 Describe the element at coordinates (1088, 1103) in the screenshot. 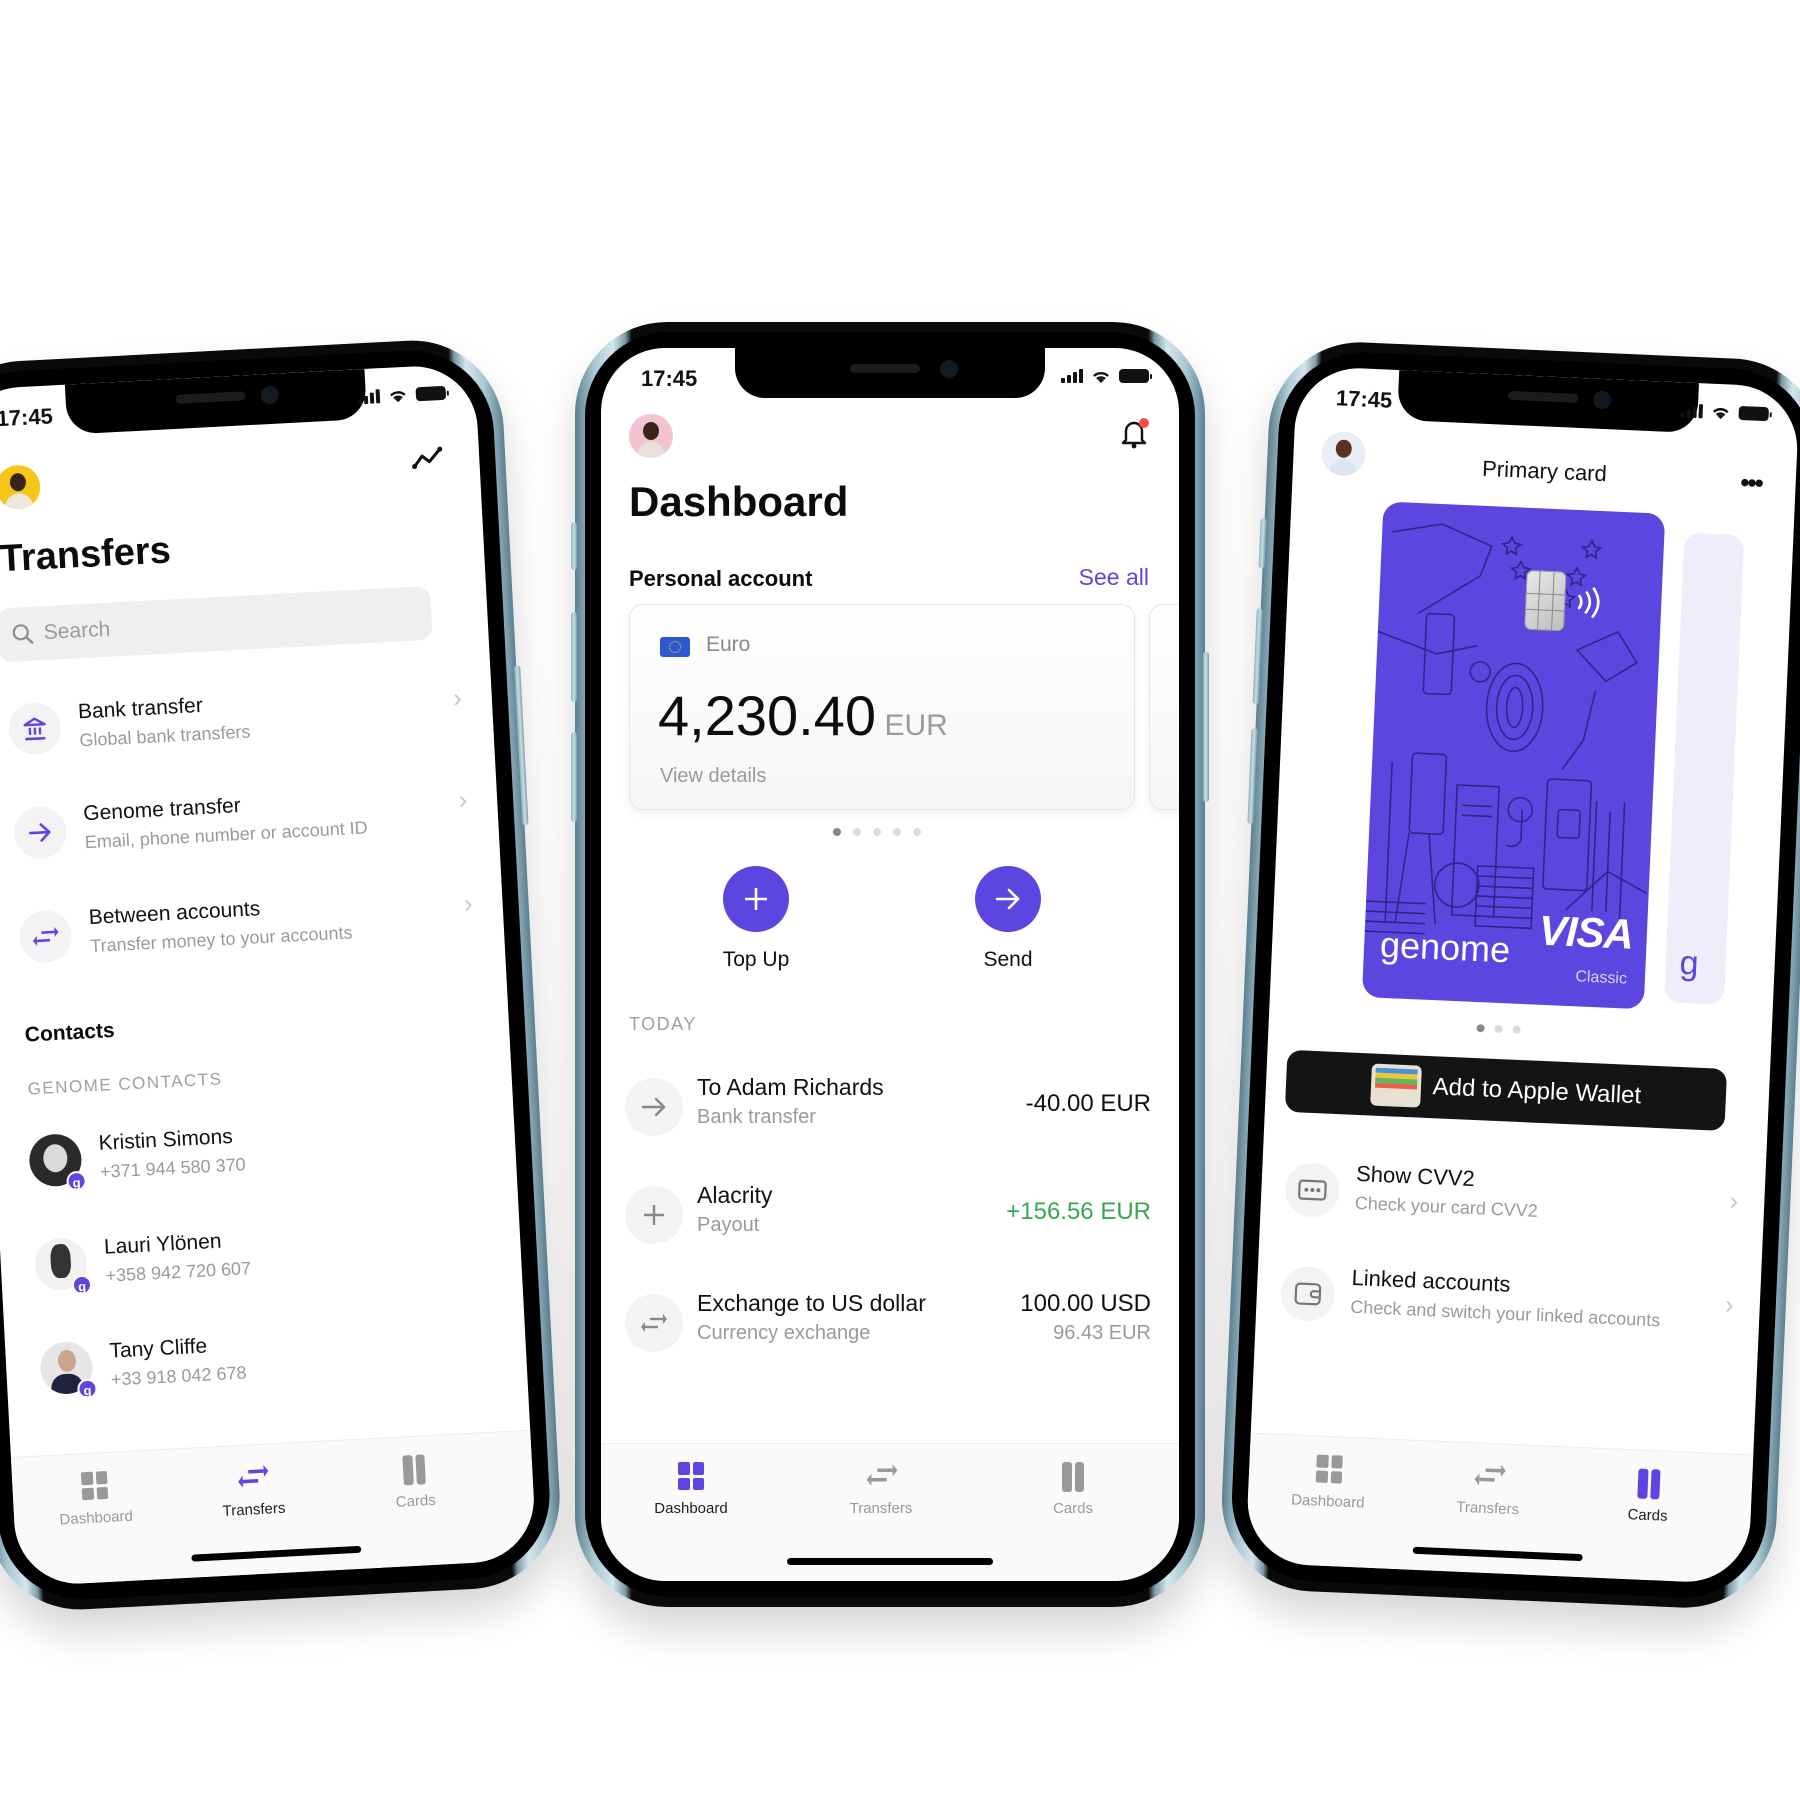

I see `transaction-amount: -40.00 EUR` at that location.